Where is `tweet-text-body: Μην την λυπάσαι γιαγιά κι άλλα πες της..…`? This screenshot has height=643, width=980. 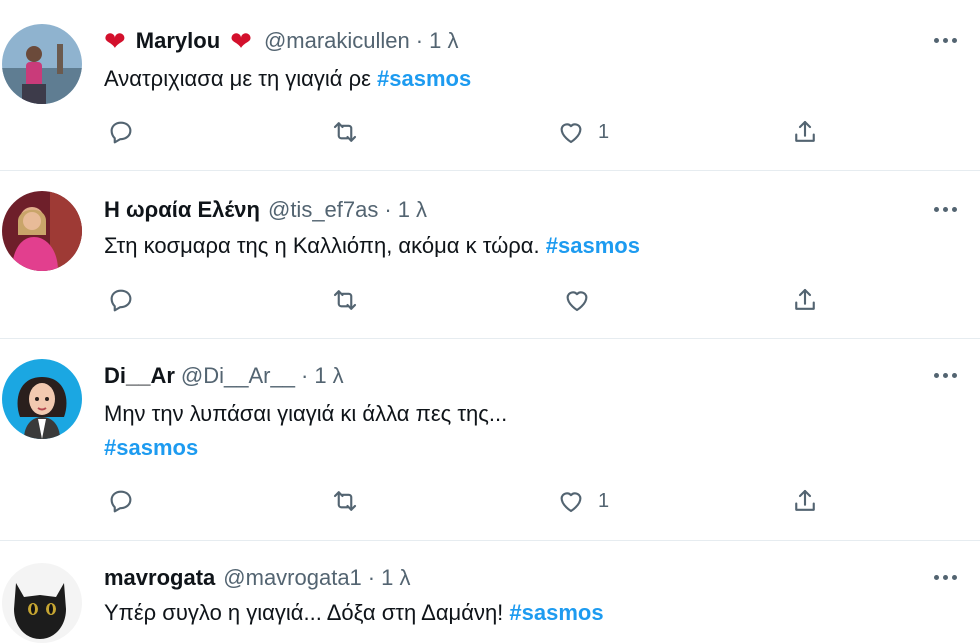
tweet-text-body: Μην την λυπάσαι γιαγιά κι άλλα πες της..… is located at coordinates (306, 413).